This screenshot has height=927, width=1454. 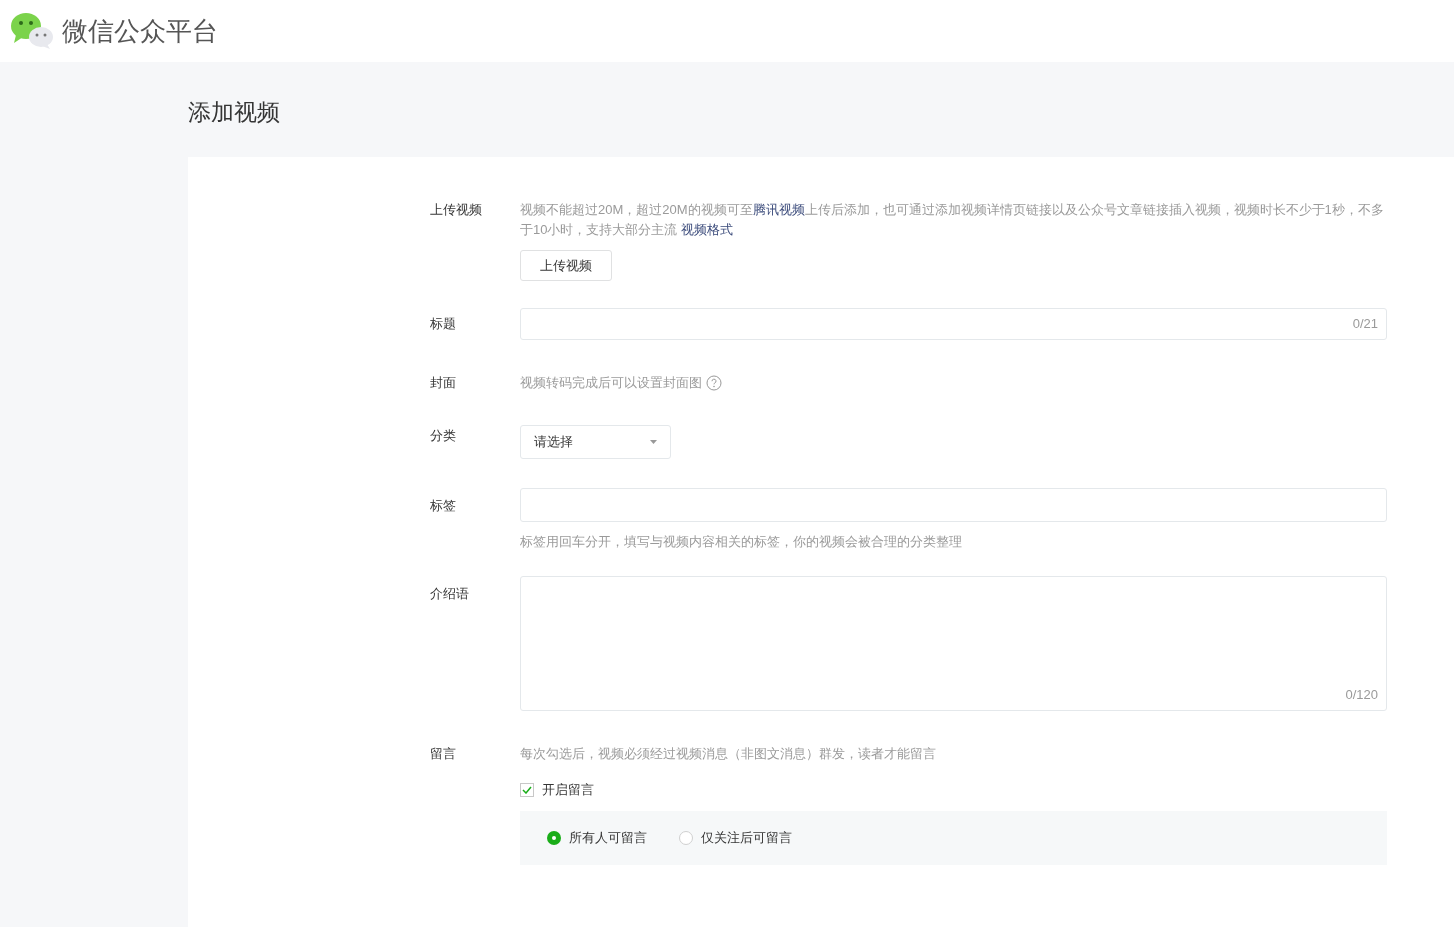 What do you see at coordinates (32, 31) in the screenshot?
I see `logo-icon` at bounding box center [32, 31].